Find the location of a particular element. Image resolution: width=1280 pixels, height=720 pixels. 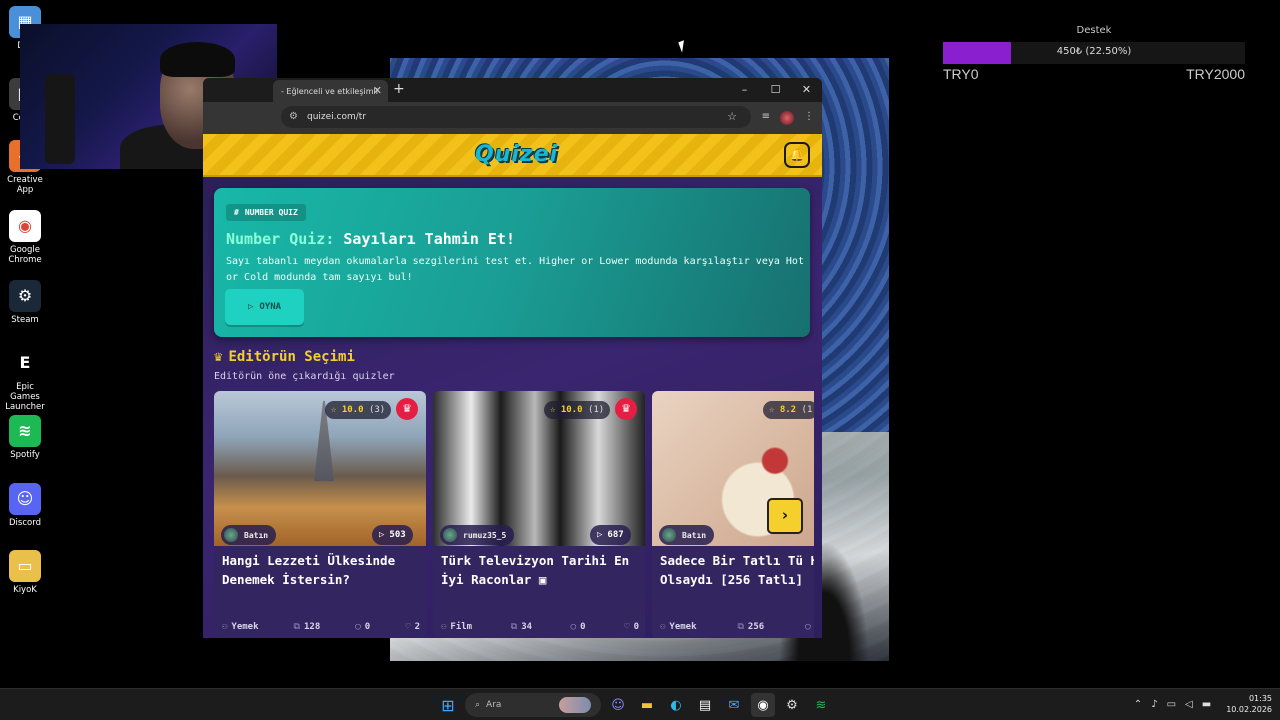

search-highlight-image is located at coordinates (575, 705).